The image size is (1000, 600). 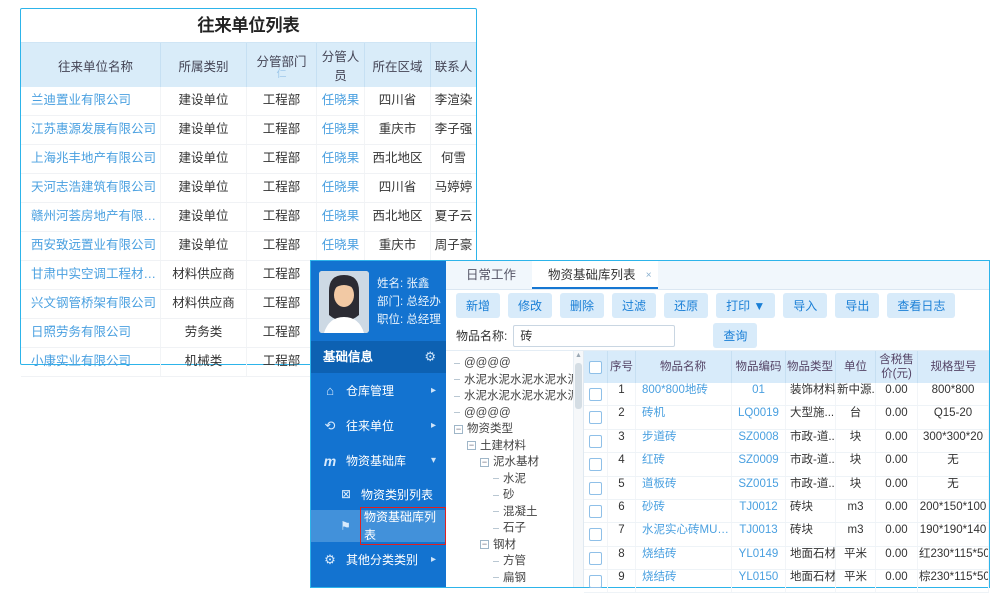 What do you see at coordinates (595, 275) in the screenshot?
I see `tab-material-base-list: 物资基础库列表 ×` at bounding box center [595, 275].